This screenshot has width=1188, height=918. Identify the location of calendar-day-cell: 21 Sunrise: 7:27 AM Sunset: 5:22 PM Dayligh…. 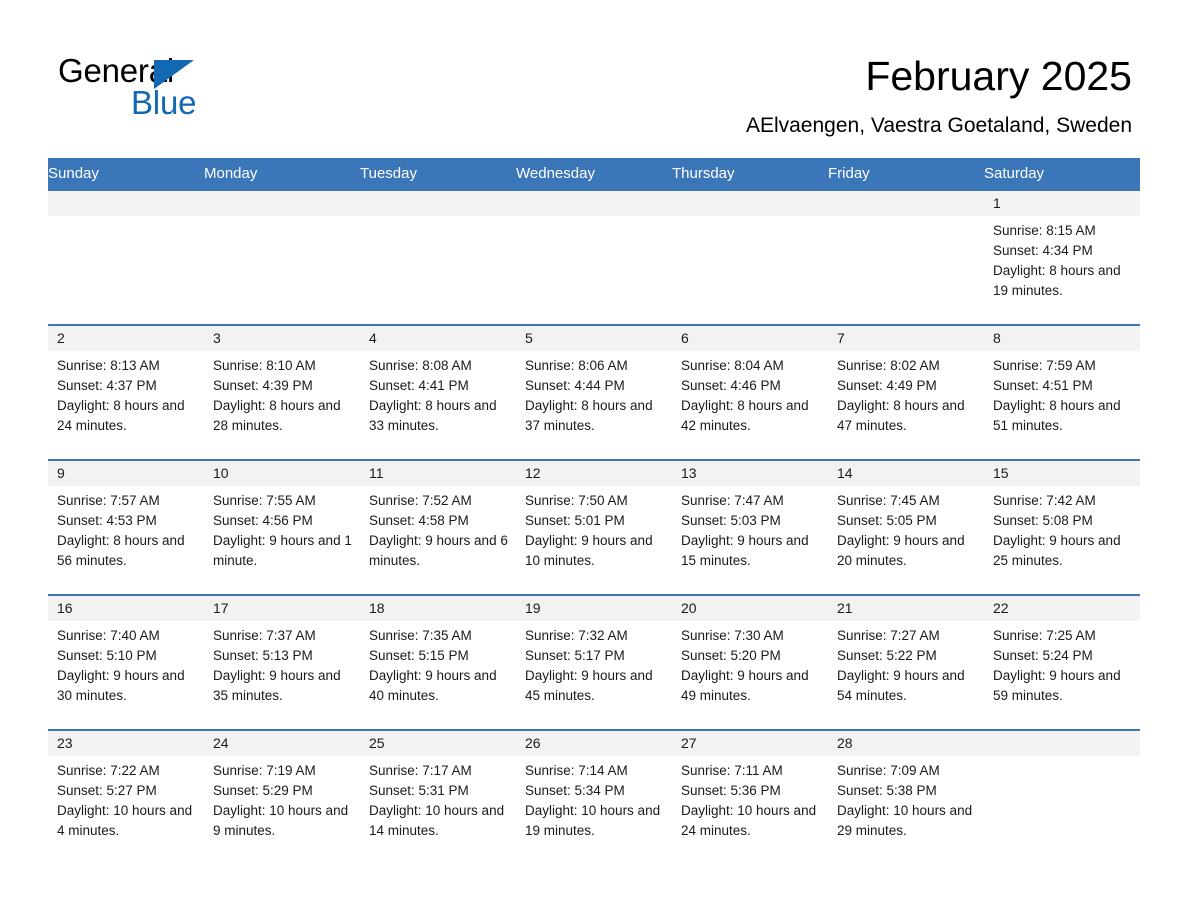
(906, 662).